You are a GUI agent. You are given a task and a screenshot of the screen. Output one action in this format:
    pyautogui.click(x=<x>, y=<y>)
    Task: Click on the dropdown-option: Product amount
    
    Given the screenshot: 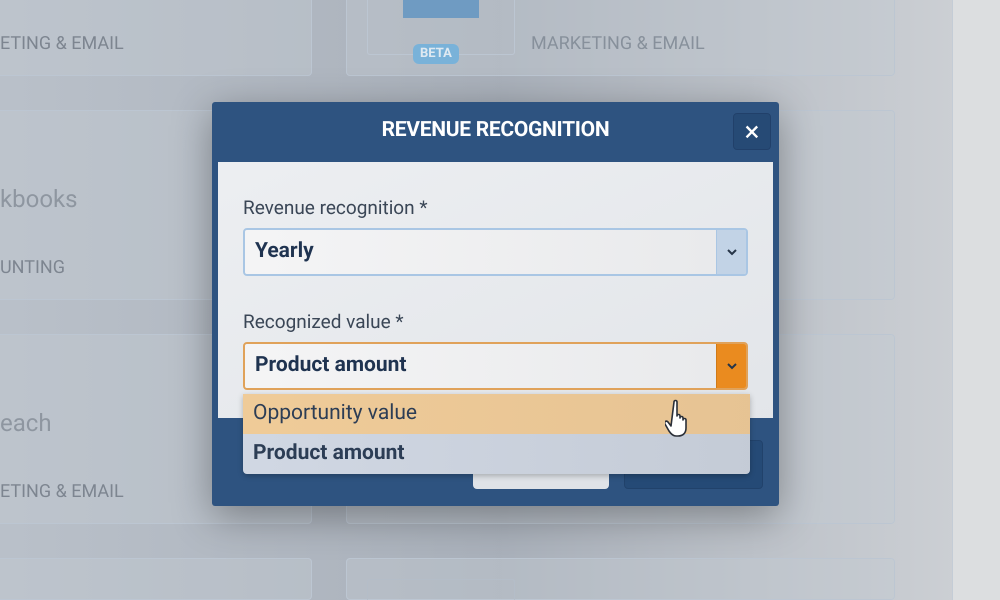 What is the action you would take?
    pyautogui.click(x=496, y=454)
    